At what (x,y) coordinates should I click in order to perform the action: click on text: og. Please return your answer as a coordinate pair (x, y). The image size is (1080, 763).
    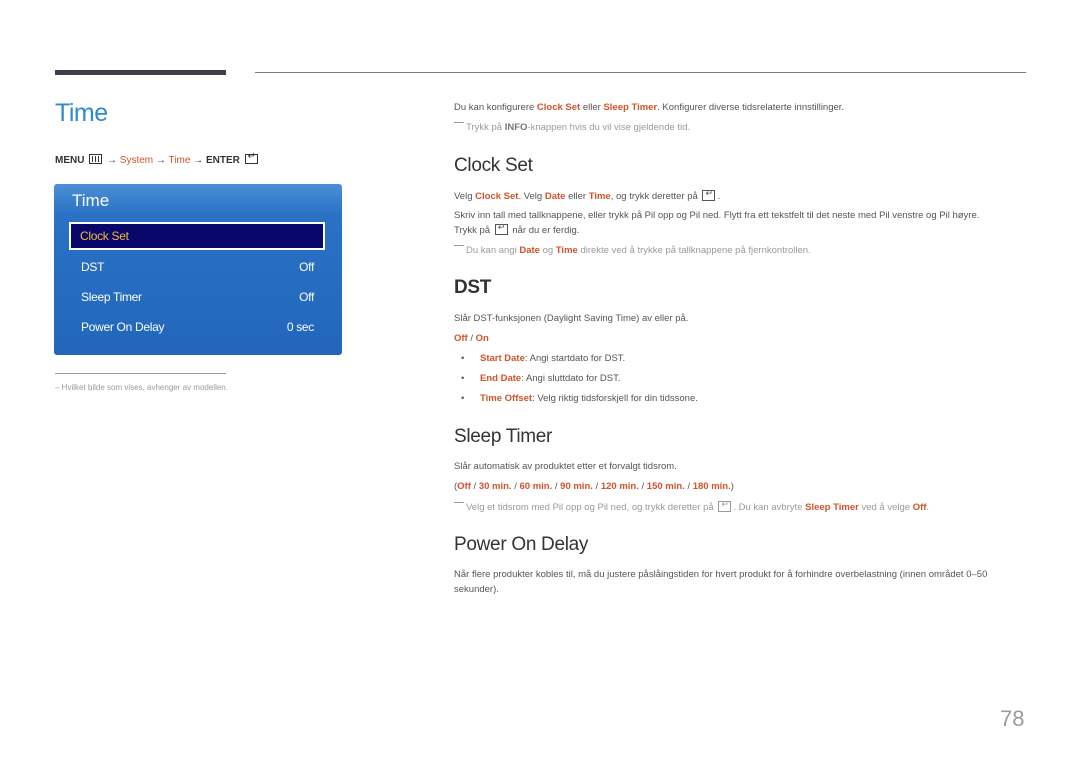
    Looking at the image, I should click on (547, 250).